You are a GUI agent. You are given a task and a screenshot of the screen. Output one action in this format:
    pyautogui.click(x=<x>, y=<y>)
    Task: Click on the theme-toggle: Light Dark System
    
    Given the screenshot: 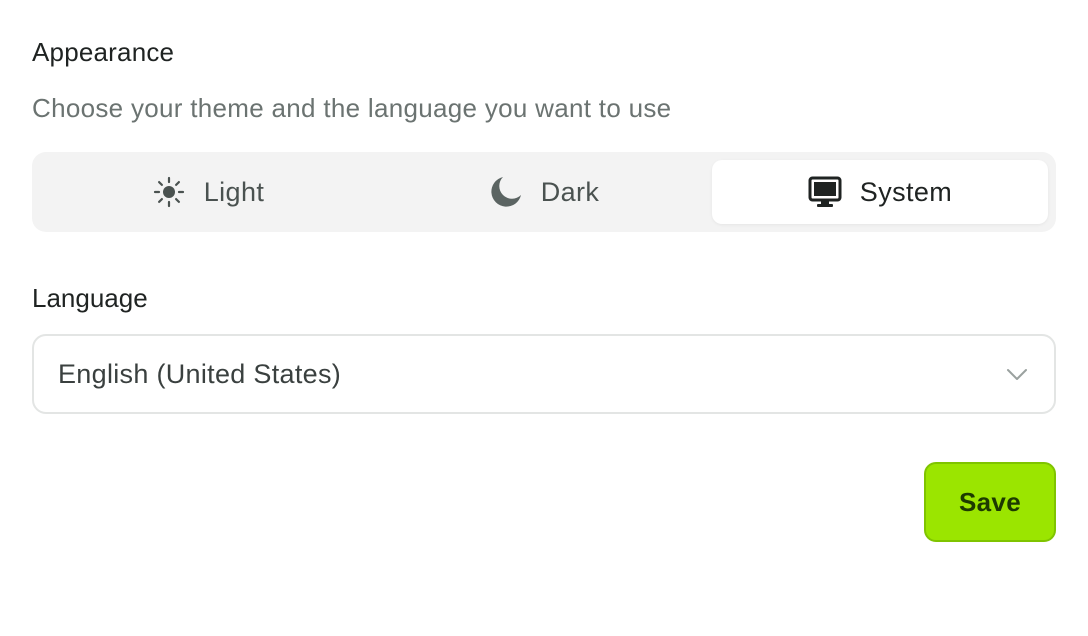 What is the action you would take?
    pyautogui.click(x=544, y=192)
    